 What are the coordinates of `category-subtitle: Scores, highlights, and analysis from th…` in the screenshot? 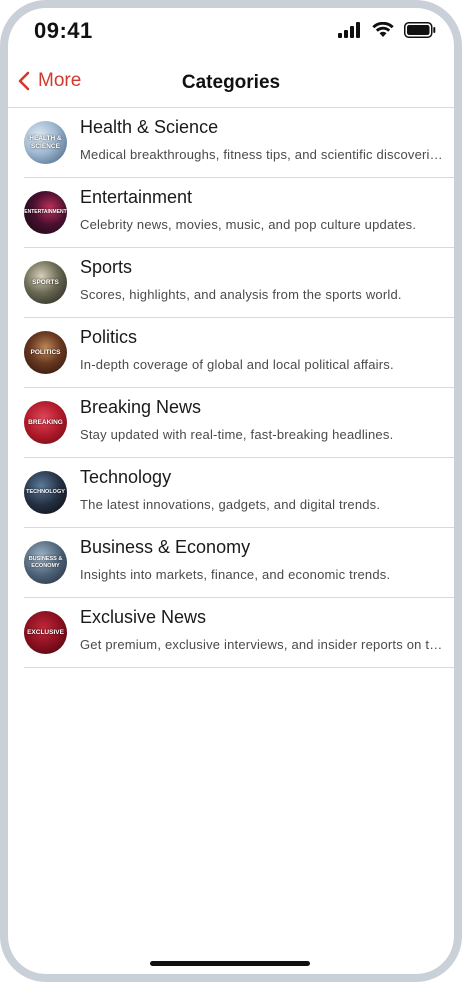 It's located at (241, 294).